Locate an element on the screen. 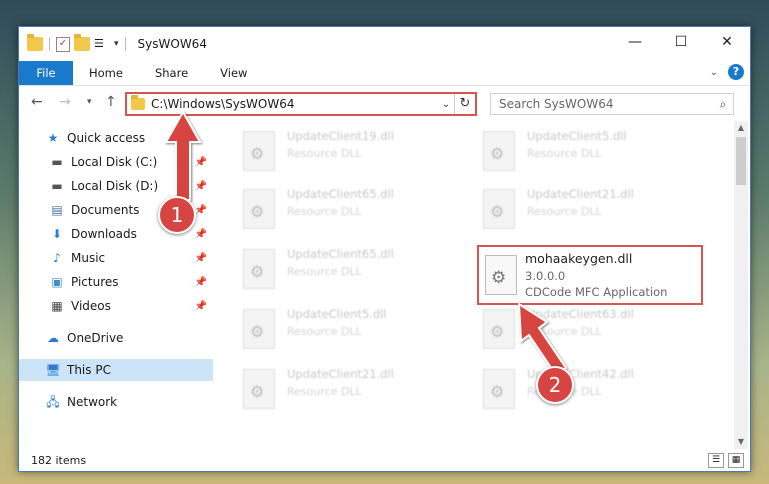 This screenshot has height=484, width=769. nav-item-local-disk-c: ▬ Local Disk (C:) 📌 is located at coordinates (116, 162).